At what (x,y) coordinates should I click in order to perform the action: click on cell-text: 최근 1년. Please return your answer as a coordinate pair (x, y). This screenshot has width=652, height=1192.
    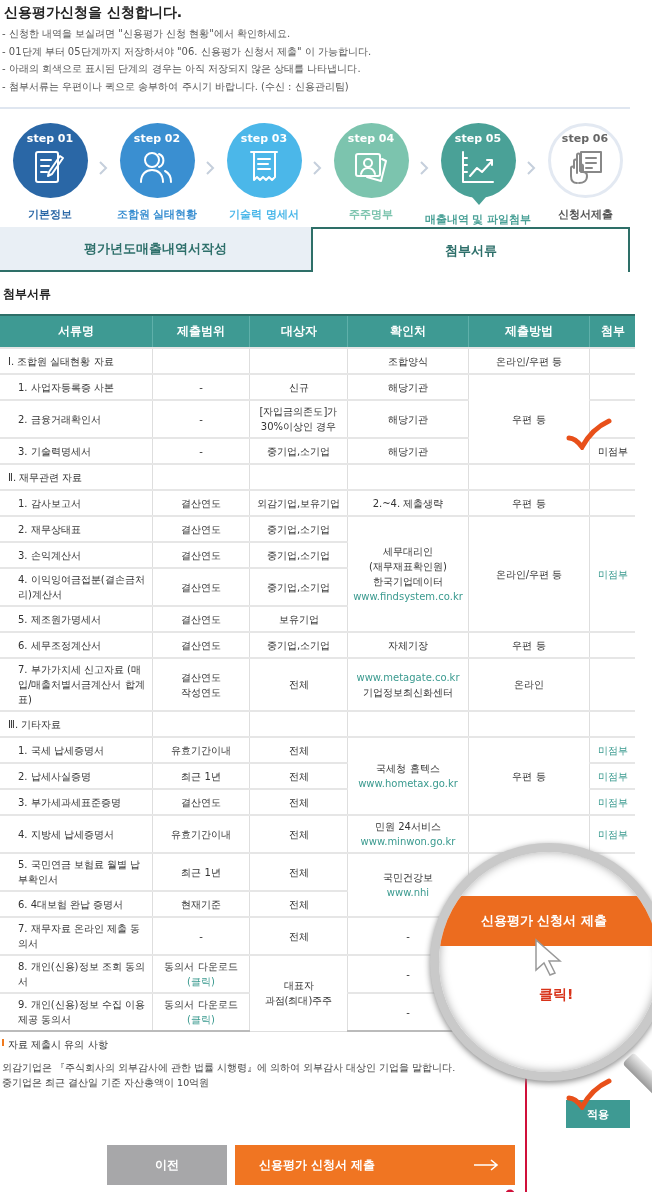
    Looking at the image, I should click on (201, 776).